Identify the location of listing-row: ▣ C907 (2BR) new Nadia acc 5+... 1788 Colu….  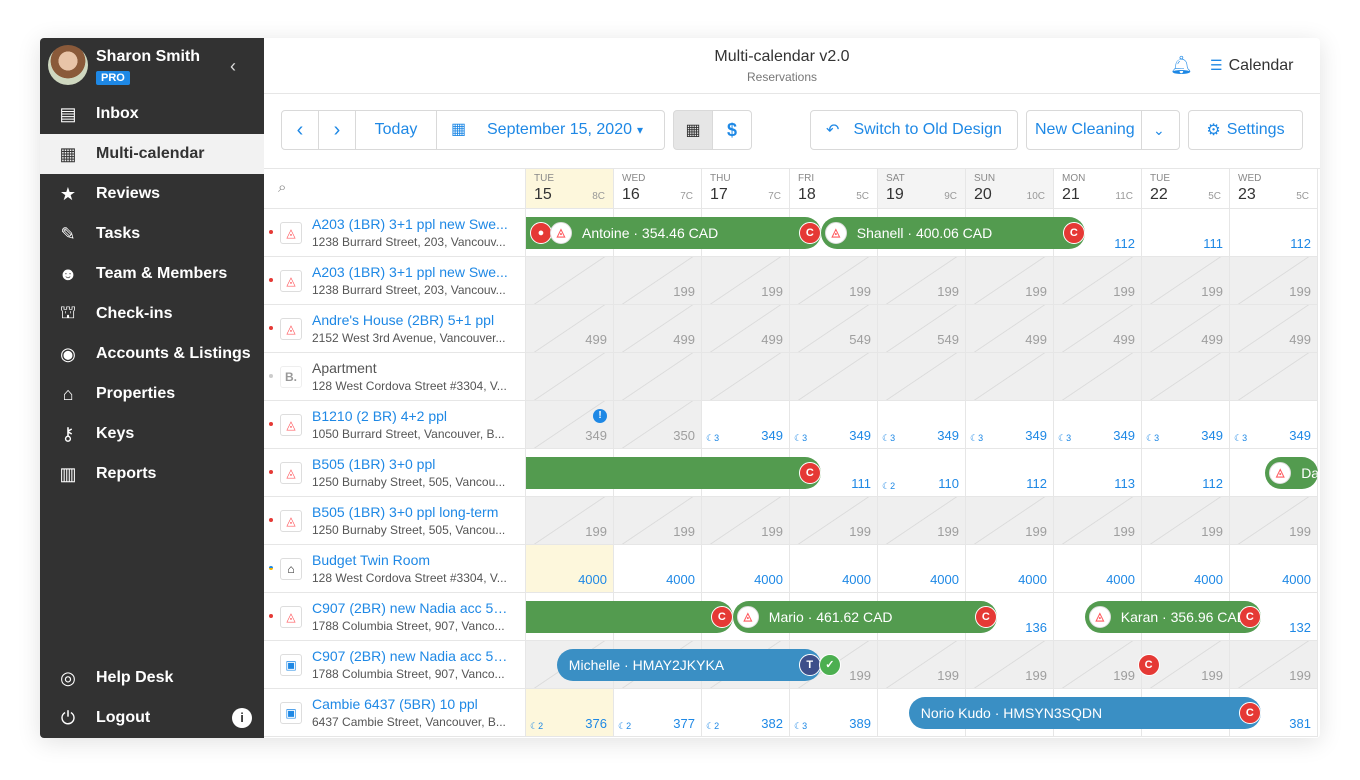
(395, 665).